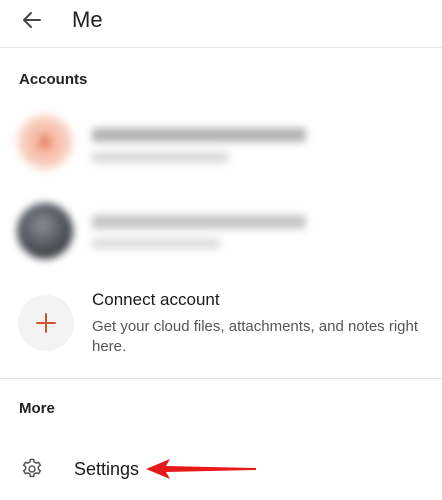 This screenshot has width=442, height=500. I want to click on gear-icon, so click(32, 468).